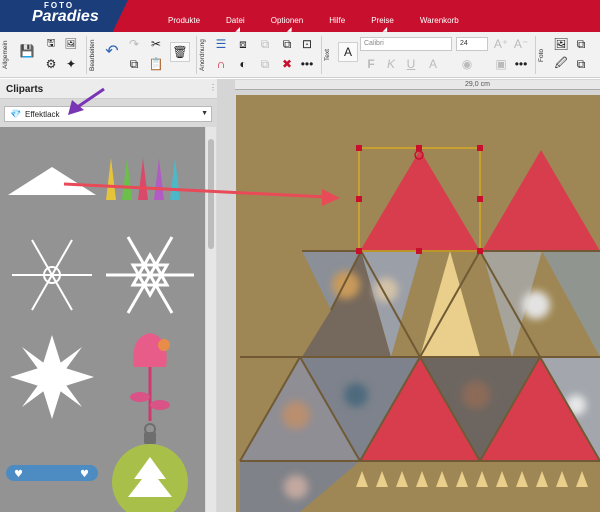  What do you see at coordinates (27, 51) in the screenshot?
I see `save-icon: 💾` at bounding box center [27, 51].